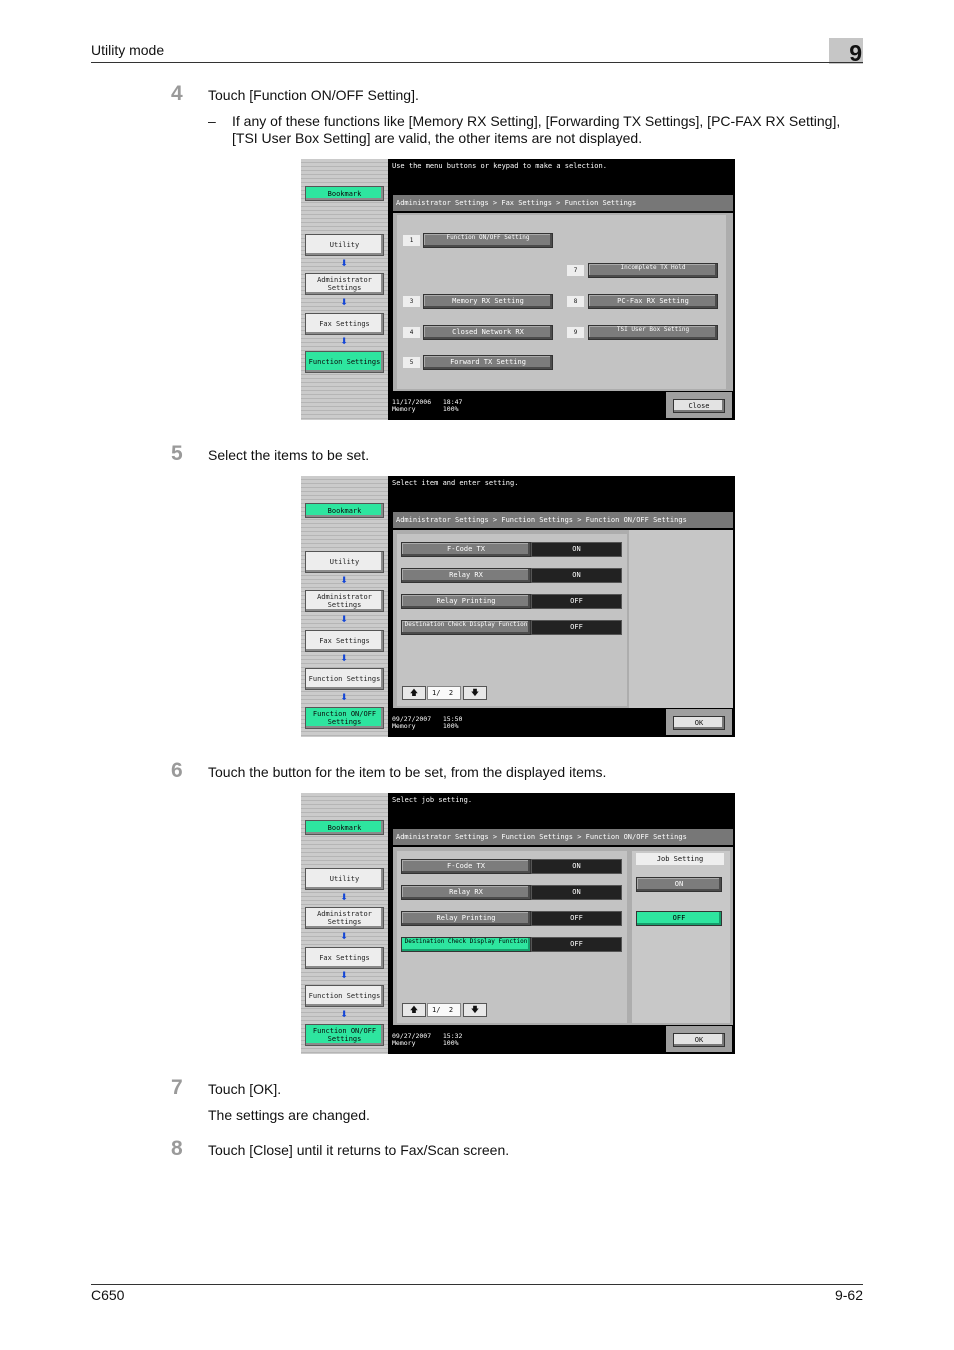 The height and width of the screenshot is (1350, 954). What do you see at coordinates (177, 1148) in the screenshot?
I see `step-number: 8` at bounding box center [177, 1148].